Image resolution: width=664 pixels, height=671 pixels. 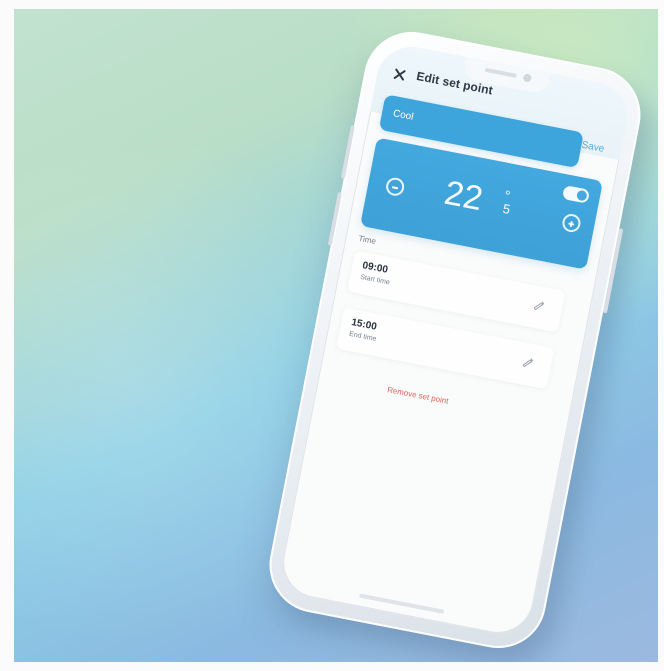 What do you see at coordinates (417, 395) in the screenshot?
I see `remove-set-point-button: Remove set point` at bounding box center [417, 395].